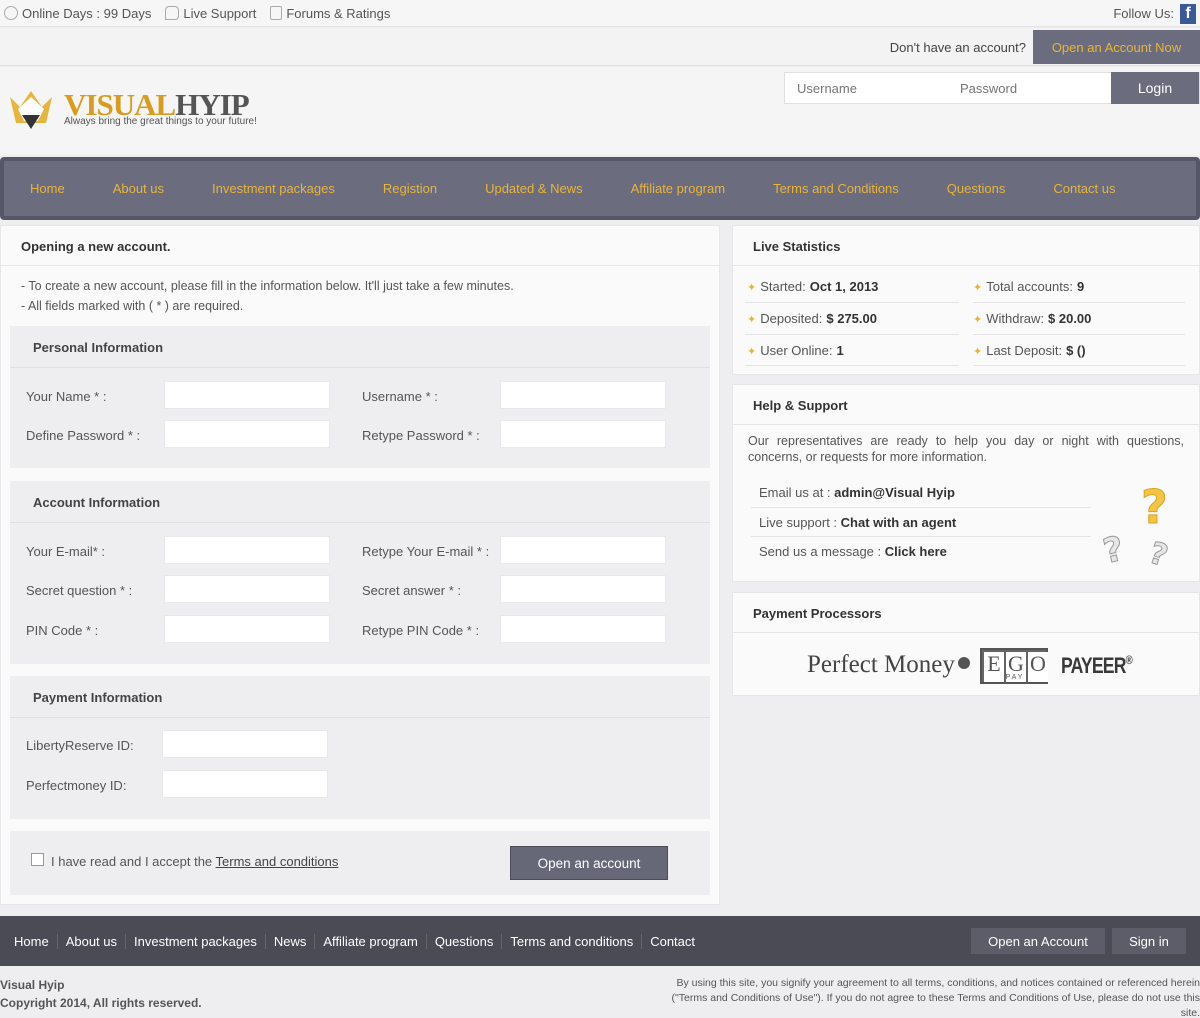 The image size is (1200, 1018). I want to click on pin-code-input, so click(247, 629).